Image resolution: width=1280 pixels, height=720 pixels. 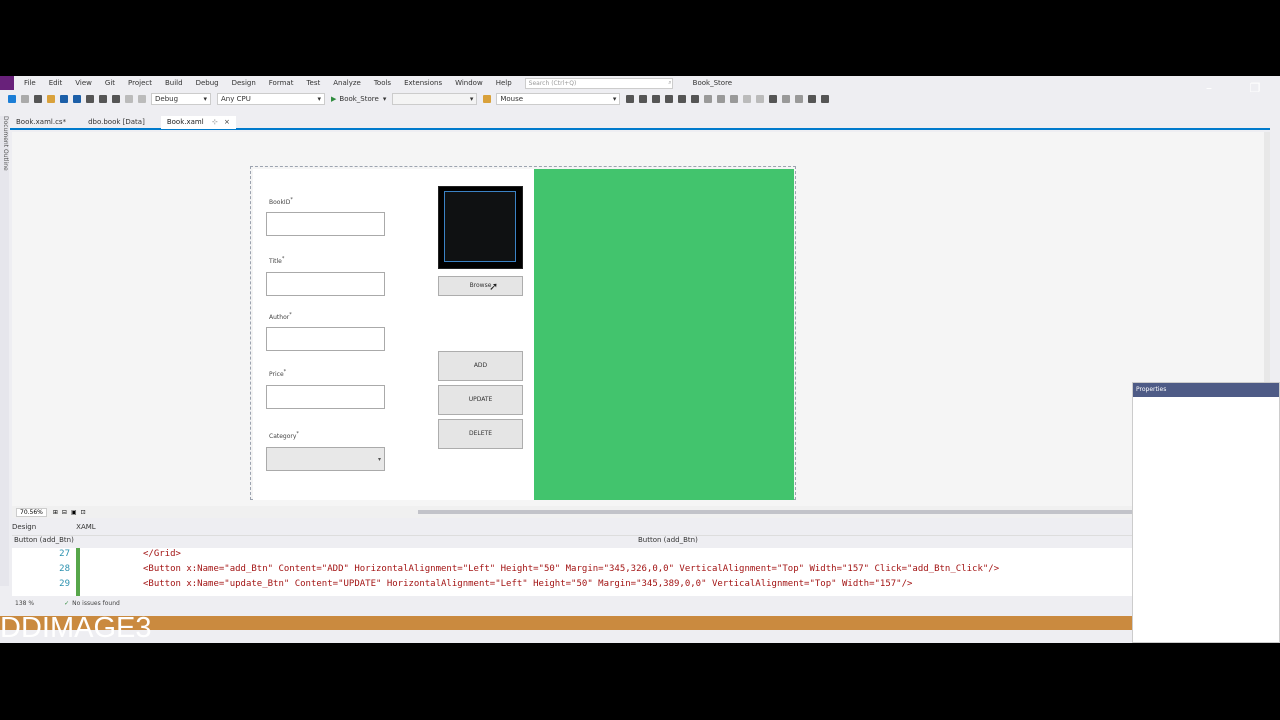 What do you see at coordinates (333, 99) in the screenshot?
I see `start-icon: ▶` at bounding box center [333, 99].